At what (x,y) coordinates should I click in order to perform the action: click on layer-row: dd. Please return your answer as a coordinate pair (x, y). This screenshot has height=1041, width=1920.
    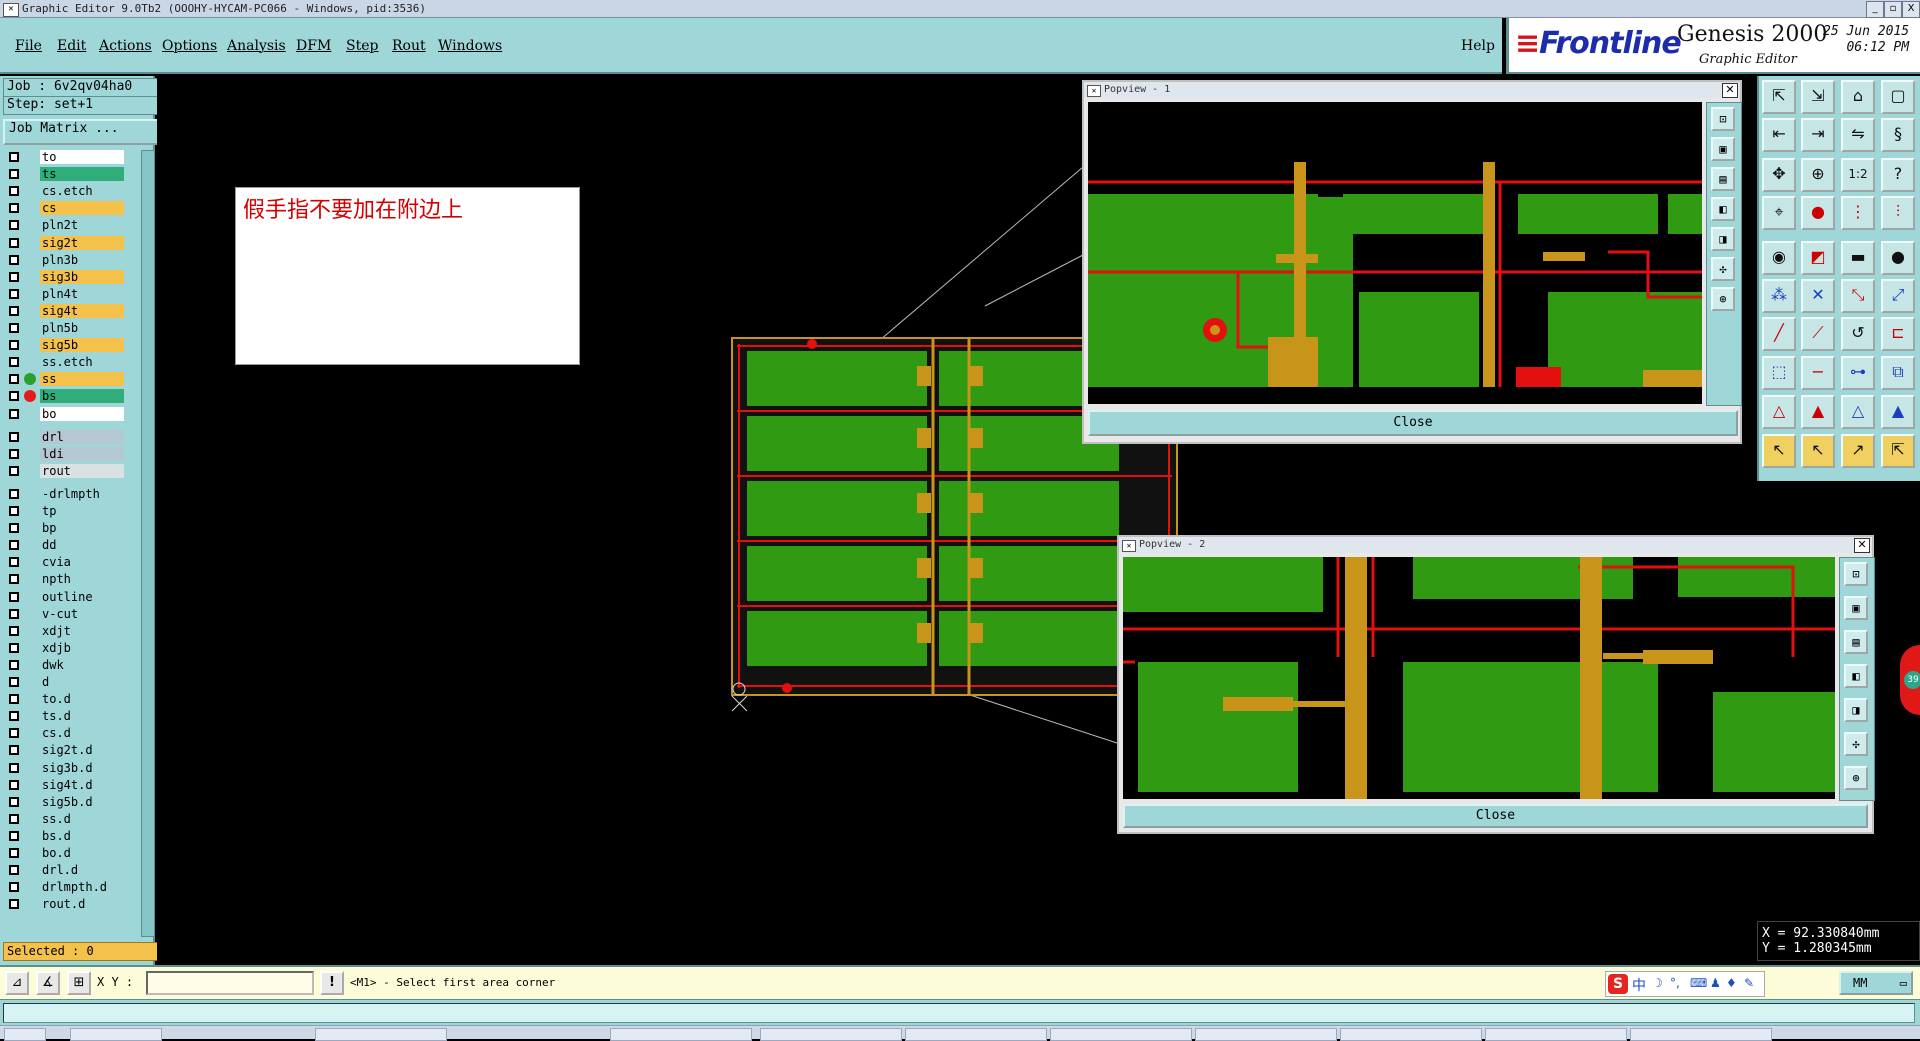
    Looking at the image, I should click on (72, 545).